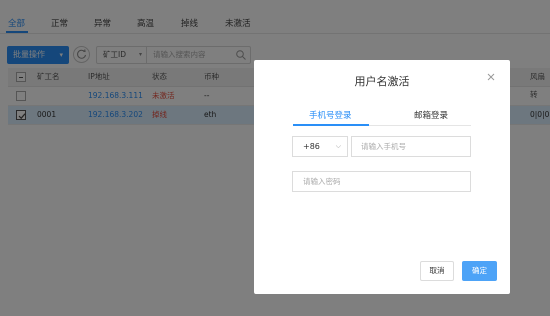 The image size is (550, 316). I want to click on country-code-select: +86 ⌵, so click(320, 146).